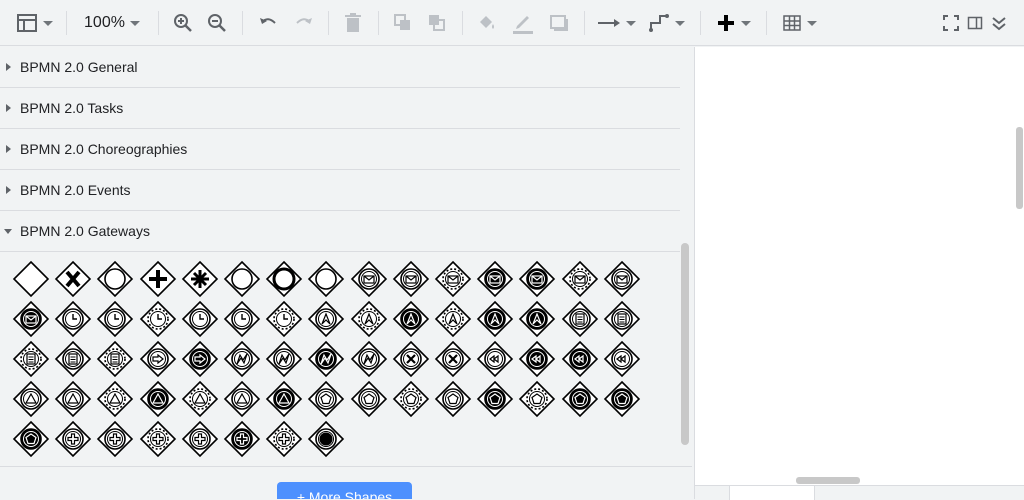 This screenshot has height=500, width=1024. I want to click on zoom-in-button, so click(183, 23).